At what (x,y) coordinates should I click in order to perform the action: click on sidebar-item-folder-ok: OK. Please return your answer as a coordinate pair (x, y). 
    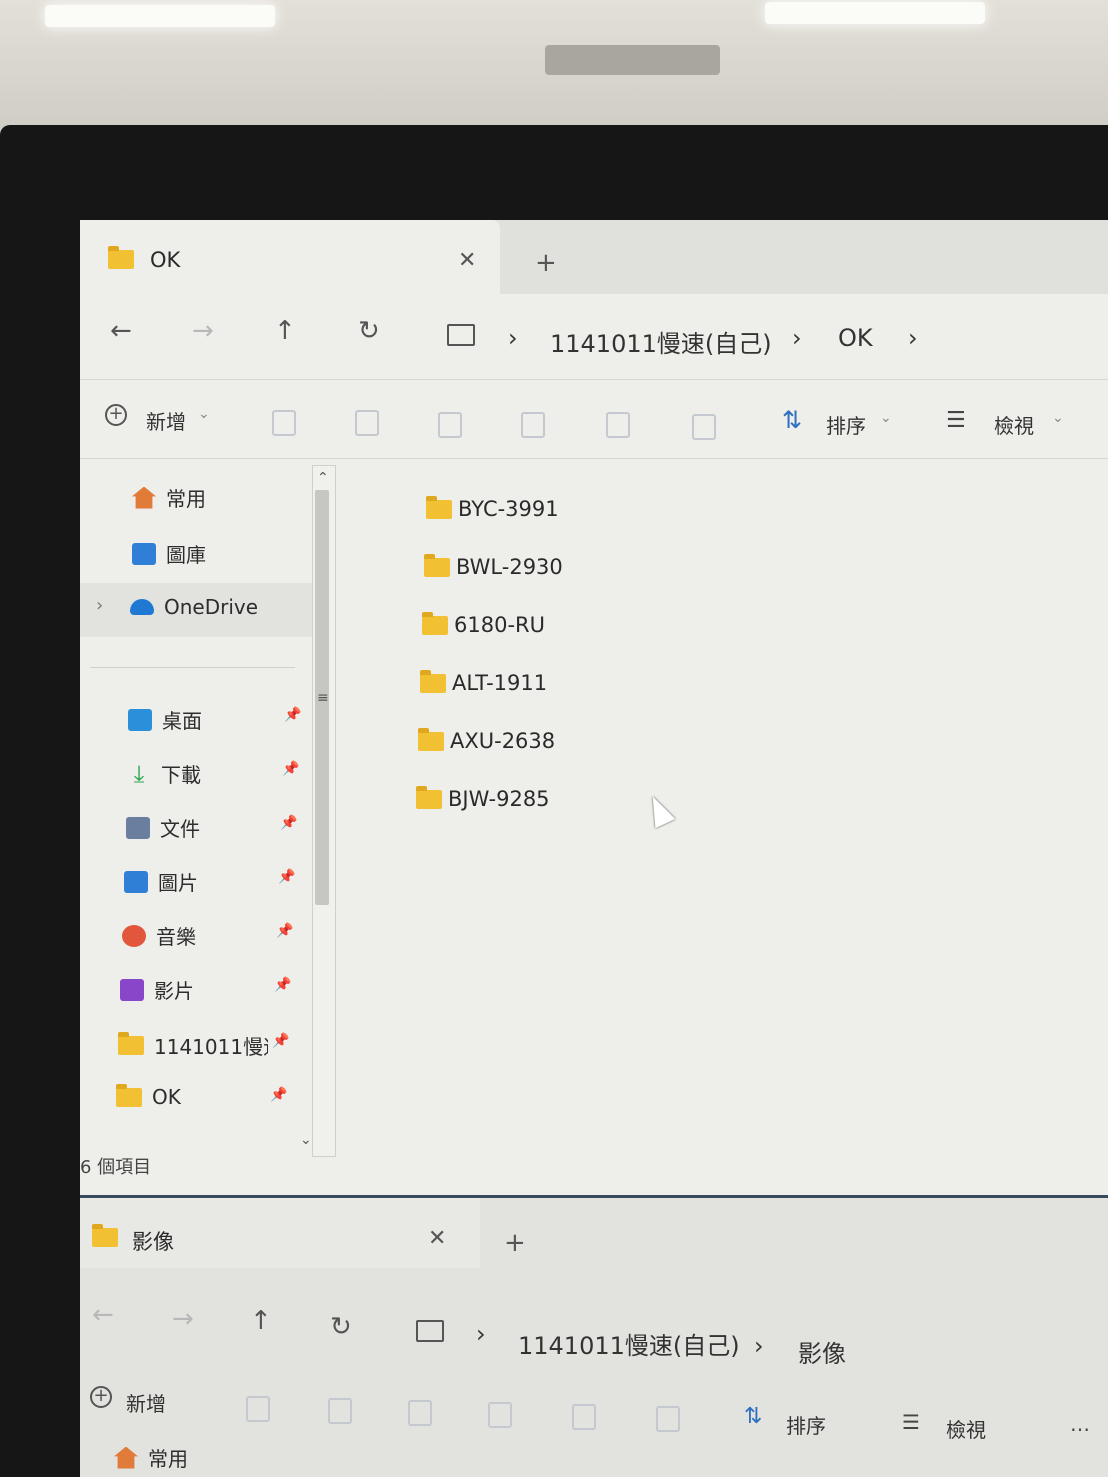
    Looking at the image, I should click on (148, 1096).